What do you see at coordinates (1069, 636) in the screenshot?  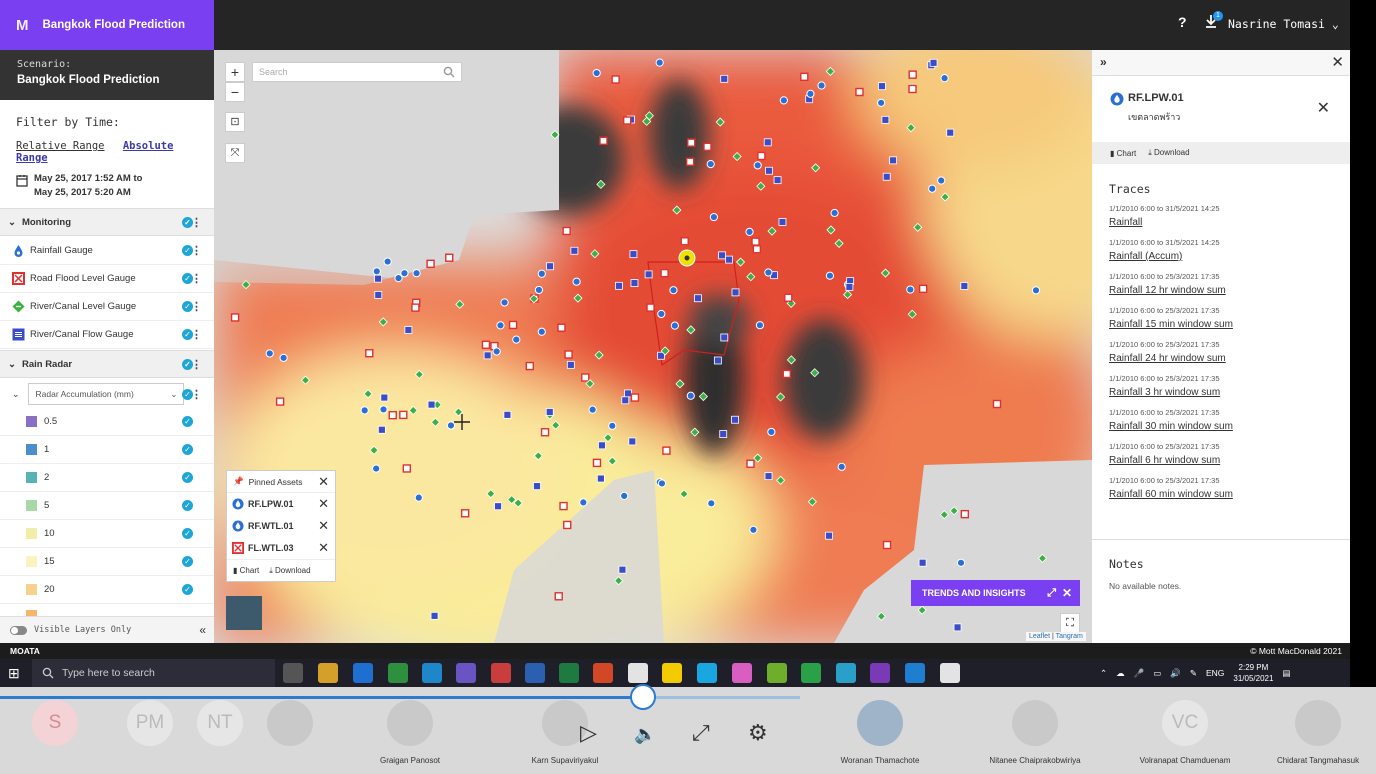 I see `tangram-link: Tangram` at bounding box center [1069, 636].